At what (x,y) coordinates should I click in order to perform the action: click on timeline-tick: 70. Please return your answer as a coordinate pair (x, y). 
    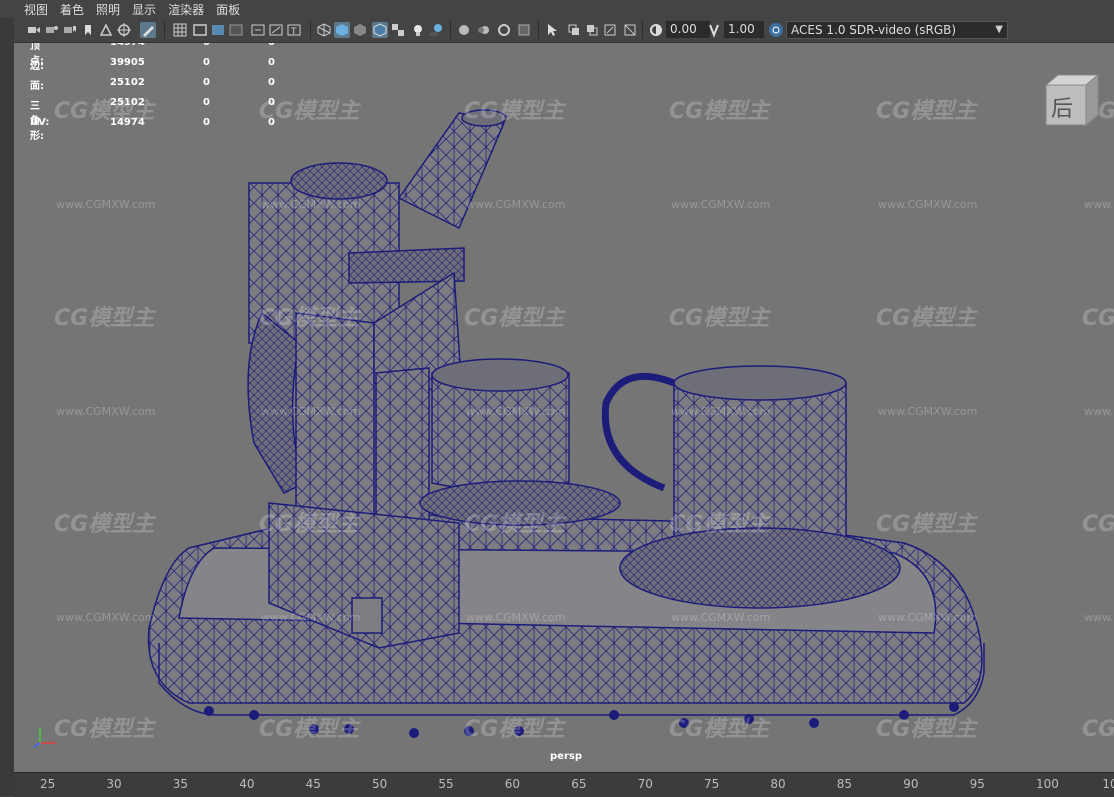
    Looking at the image, I should click on (645, 784).